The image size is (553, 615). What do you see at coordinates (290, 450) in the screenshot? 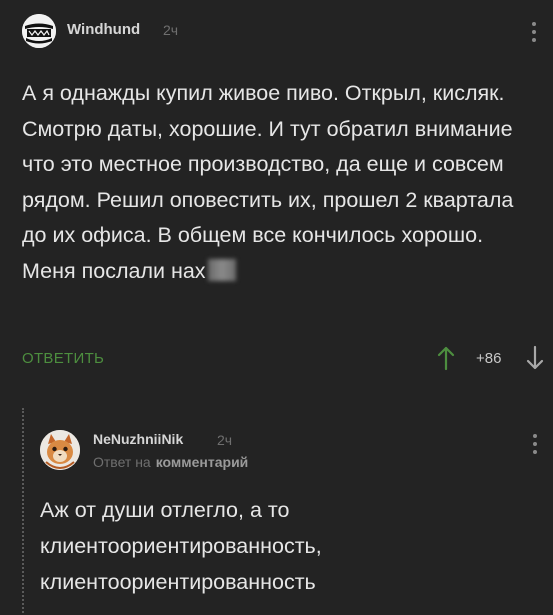
I see `reply-header: NeNuzhniiNik 2ч Ответ на комментарий` at bounding box center [290, 450].